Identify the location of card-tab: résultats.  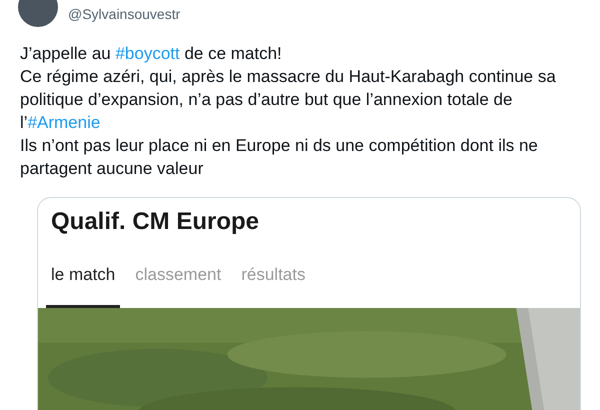
(273, 286).